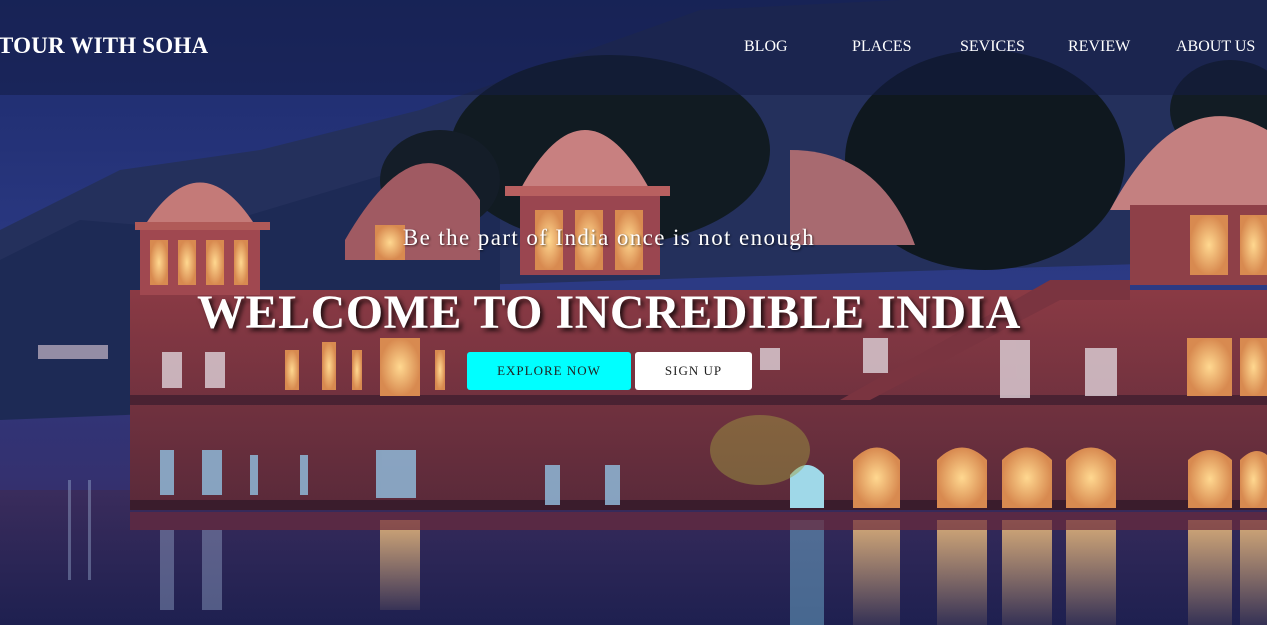 Image resolution: width=1267 pixels, height=625 pixels. What do you see at coordinates (1215, 47) in the screenshot?
I see `nav-item-about-us: ABOUT US` at bounding box center [1215, 47].